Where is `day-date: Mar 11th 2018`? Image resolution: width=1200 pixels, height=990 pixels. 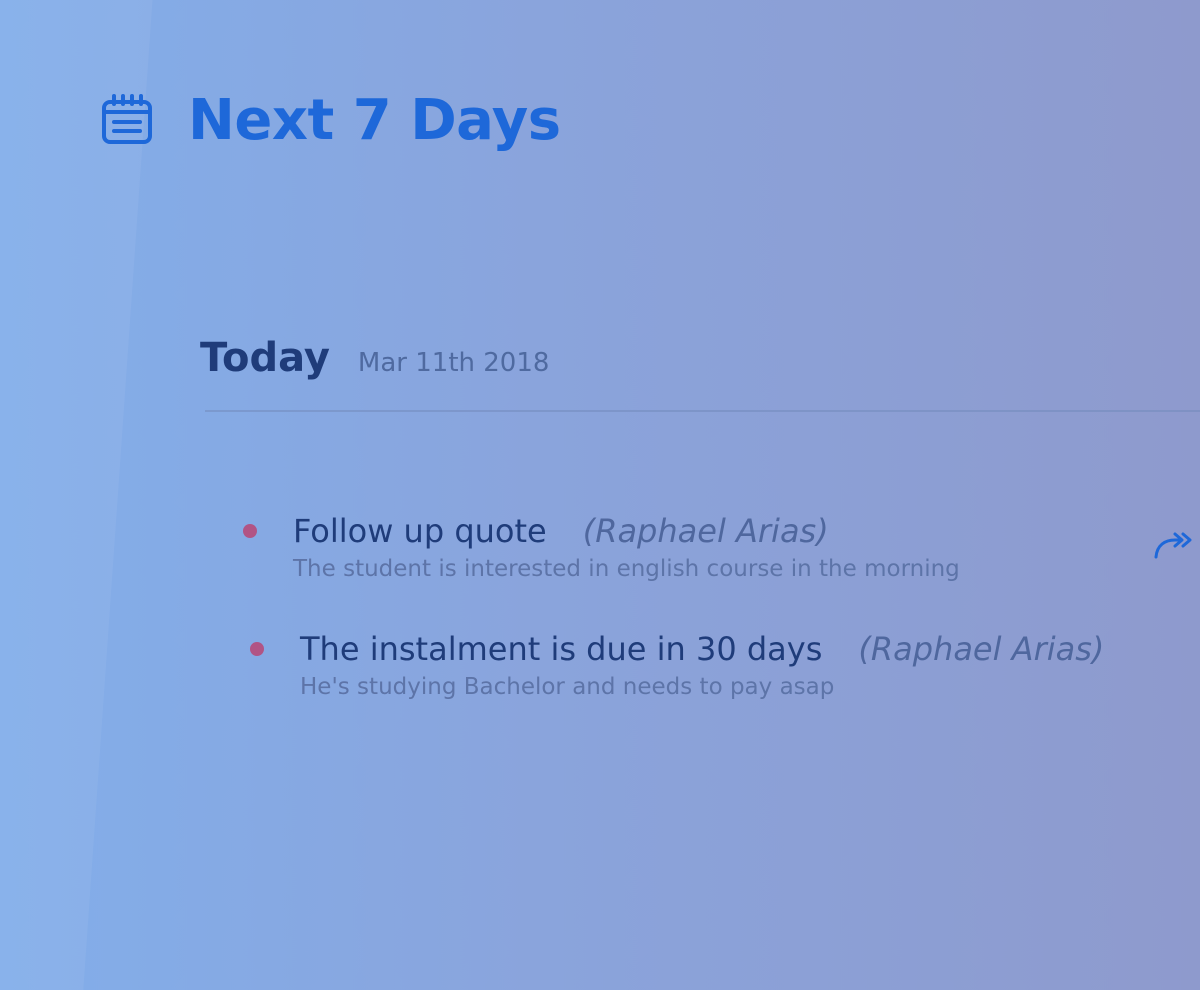
day-date: Mar 11th 2018 is located at coordinates (453, 363).